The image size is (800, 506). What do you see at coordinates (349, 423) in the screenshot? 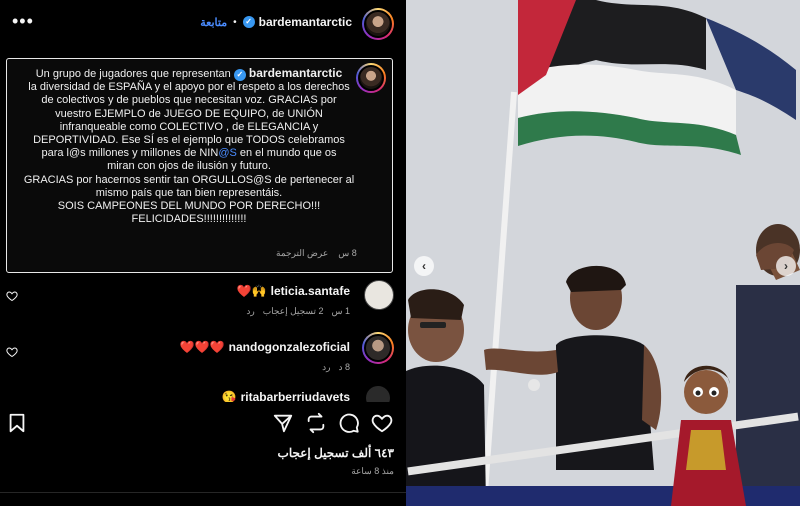
I see `comment-icon` at bounding box center [349, 423].